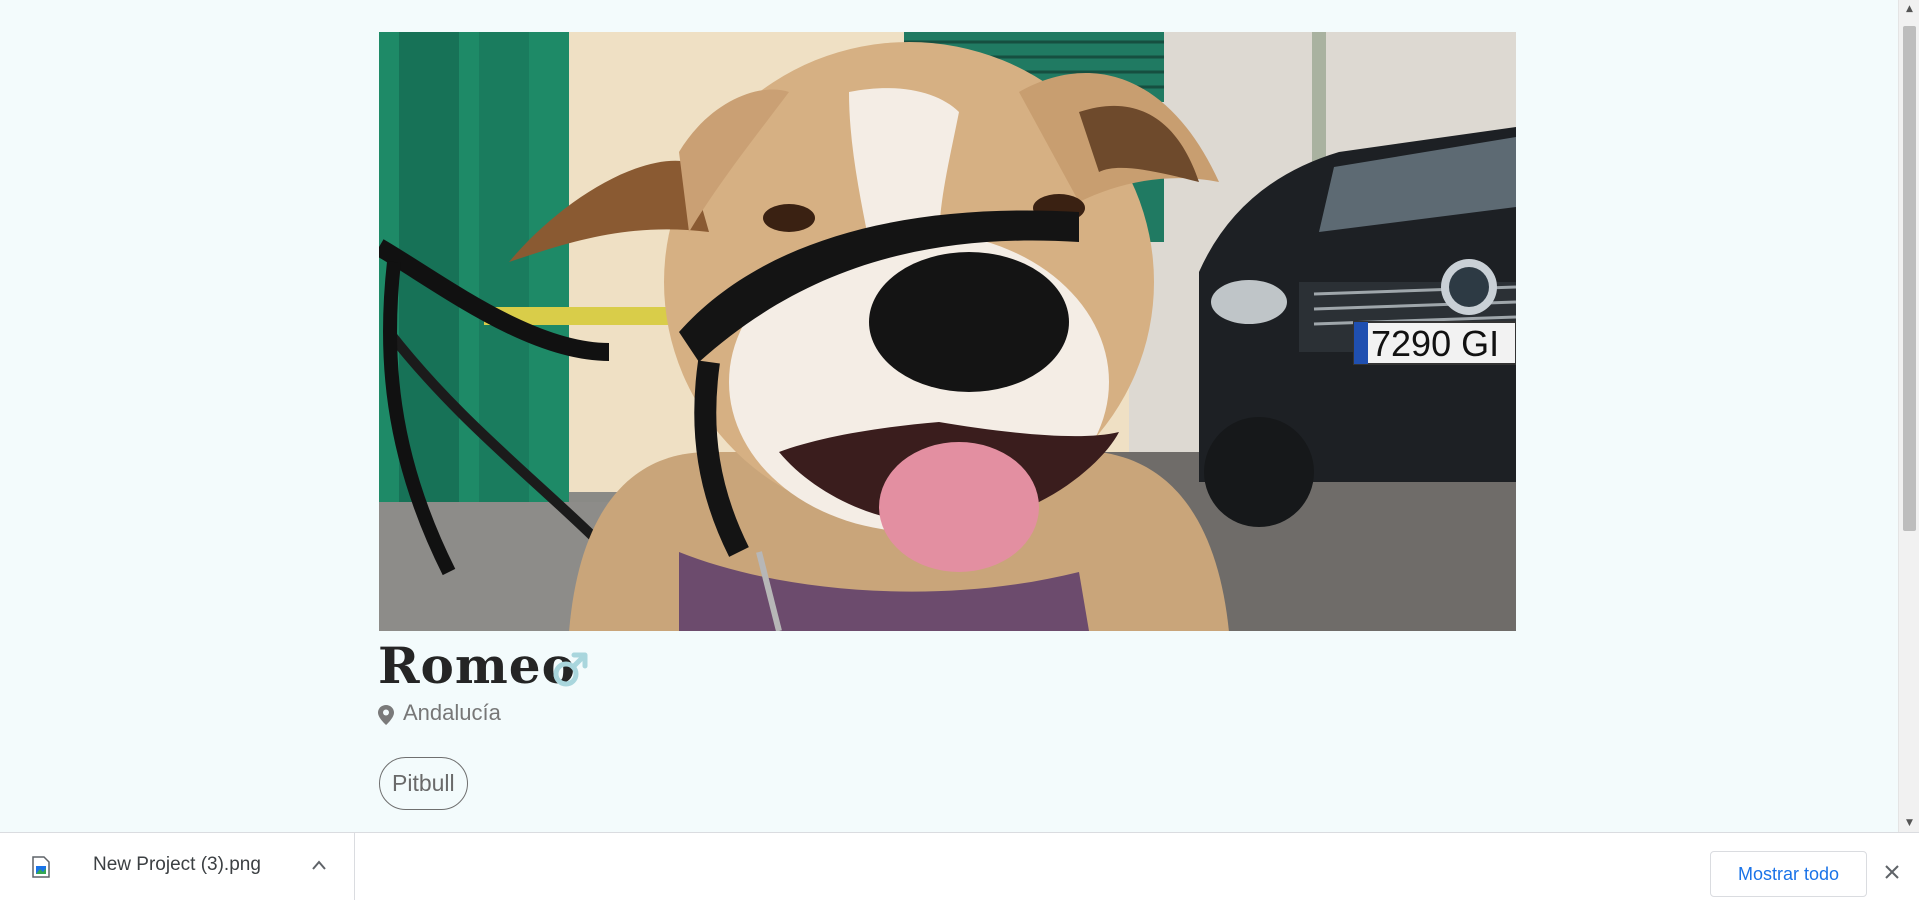  Describe the element at coordinates (1909, 9) in the screenshot. I see `scroll-up-arrow-icon: ▲` at that location.